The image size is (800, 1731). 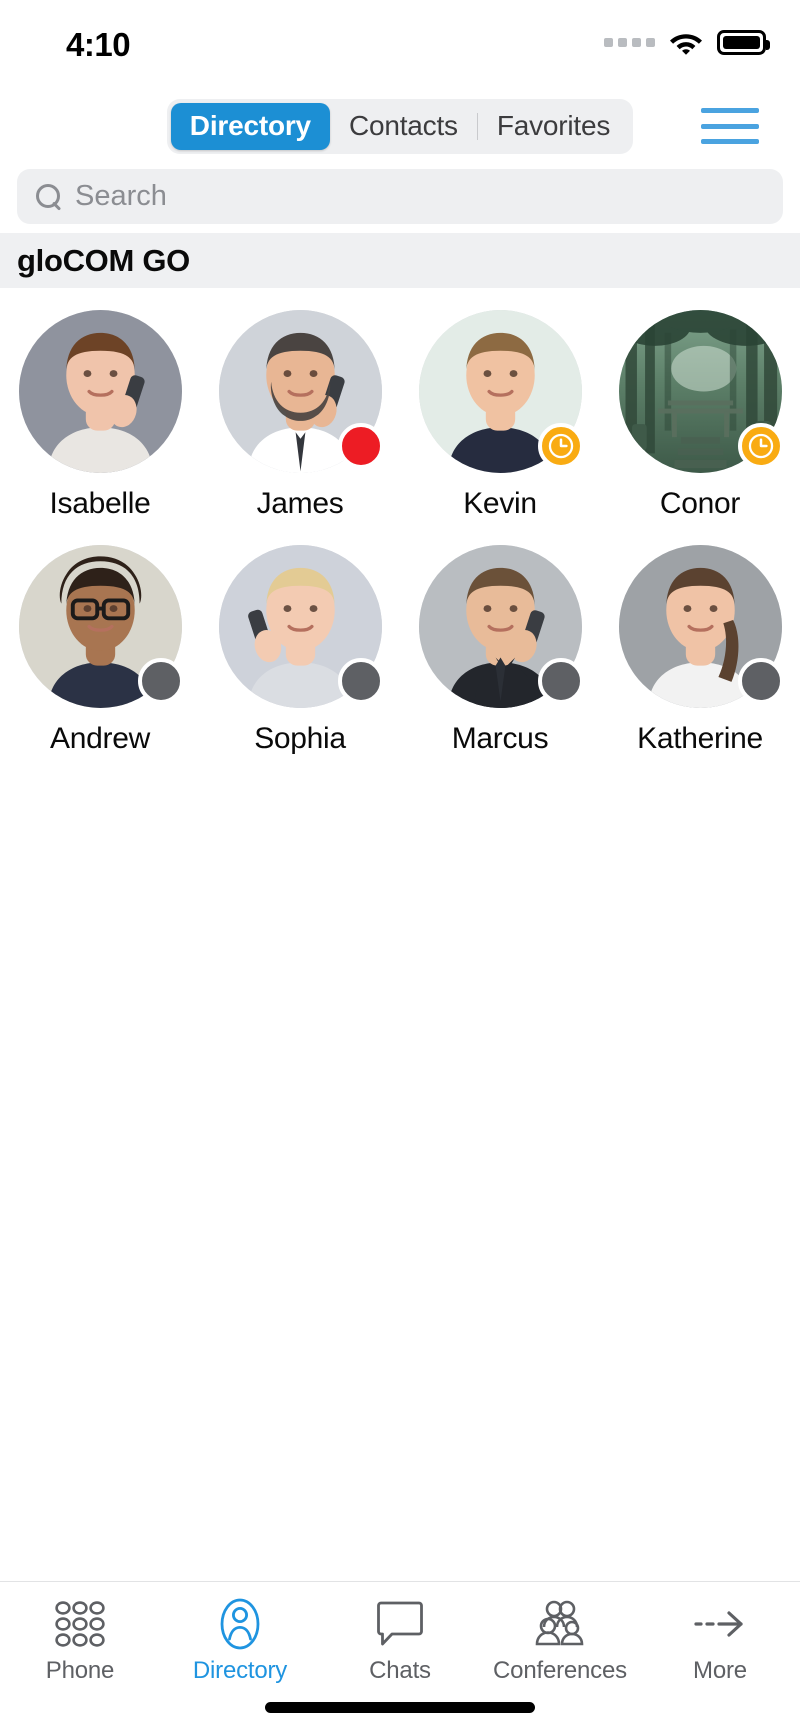 What do you see at coordinates (250, 126) in the screenshot?
I see `tab-directory: Directory` at bounding box center [250, 126].